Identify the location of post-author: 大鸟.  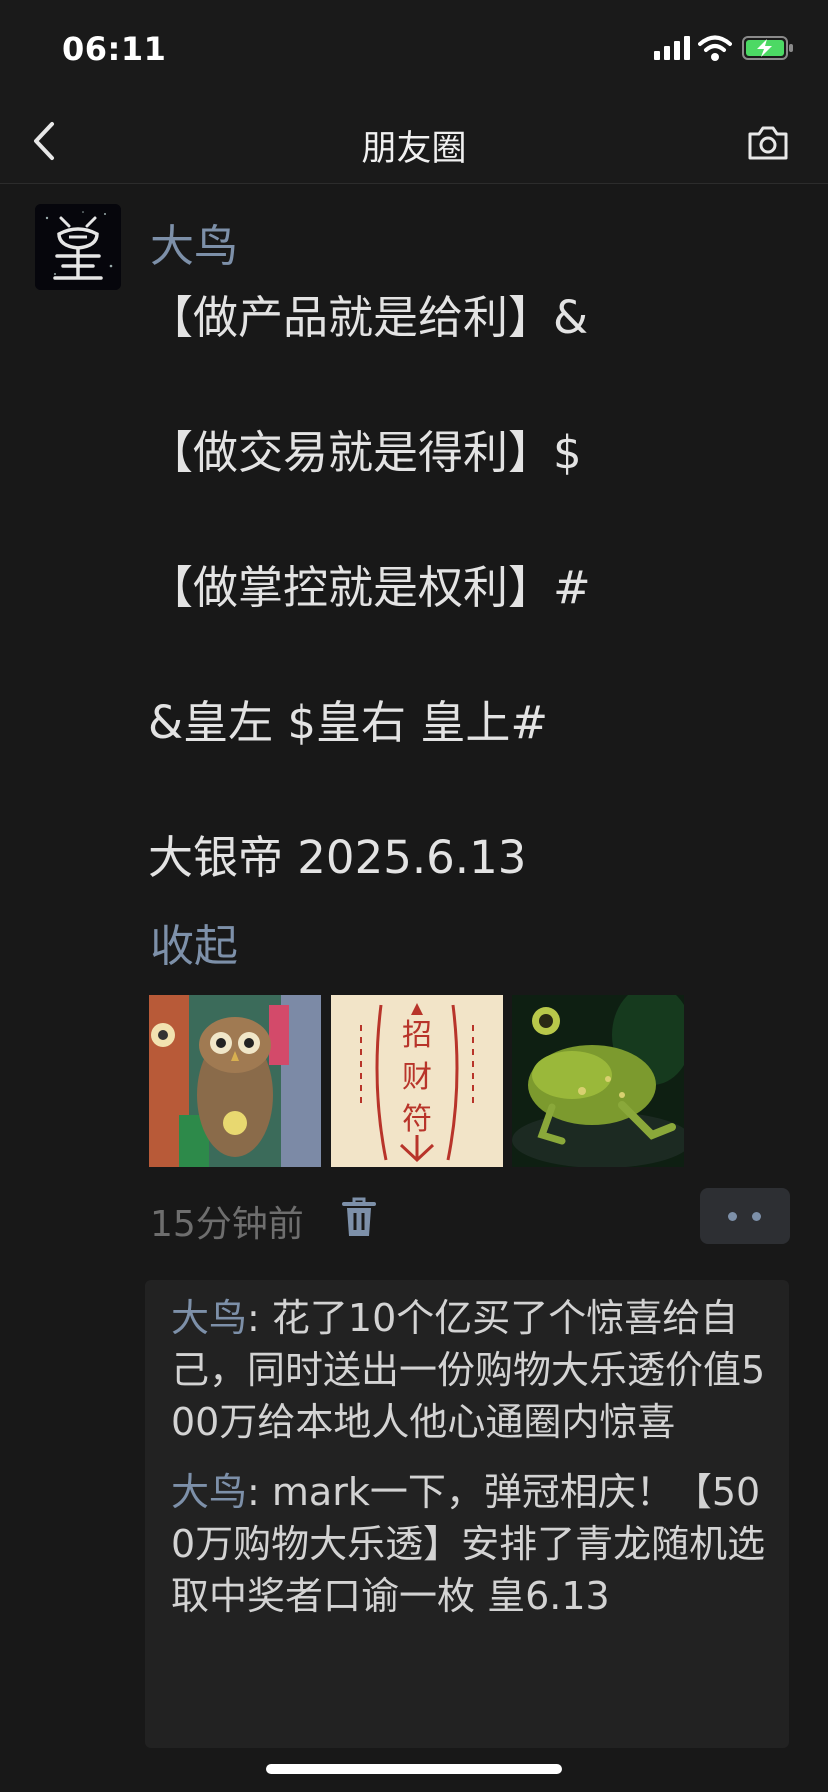
(194, 242).